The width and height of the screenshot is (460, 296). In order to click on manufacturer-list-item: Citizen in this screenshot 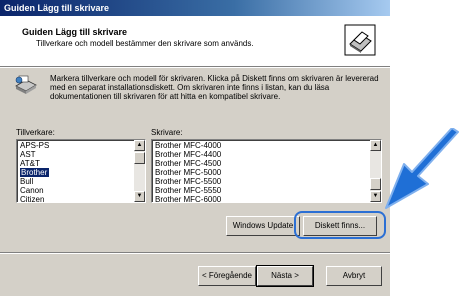, I will do `click(34, 198)`.